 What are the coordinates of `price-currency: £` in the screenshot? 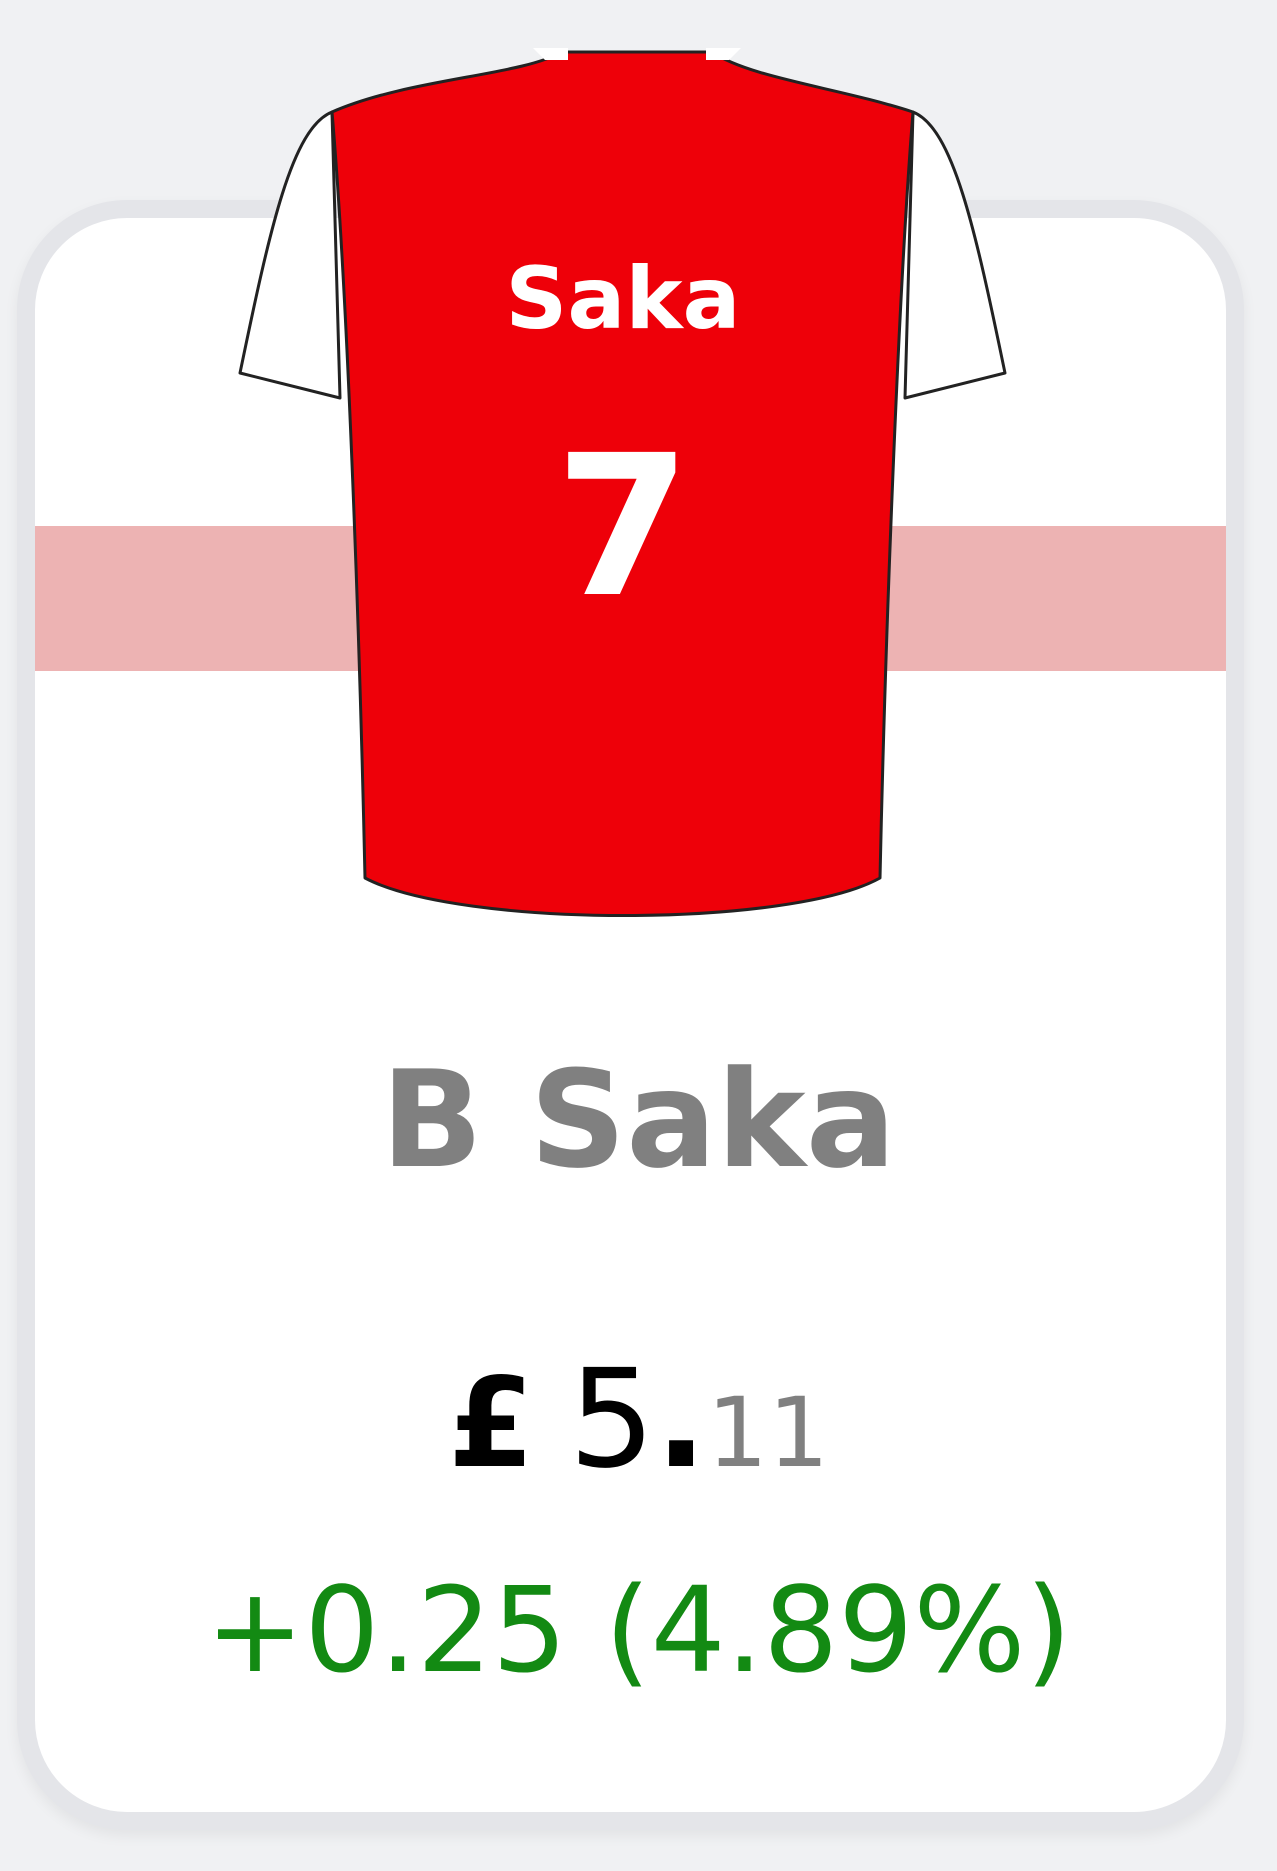 It's located at (491, 1424).